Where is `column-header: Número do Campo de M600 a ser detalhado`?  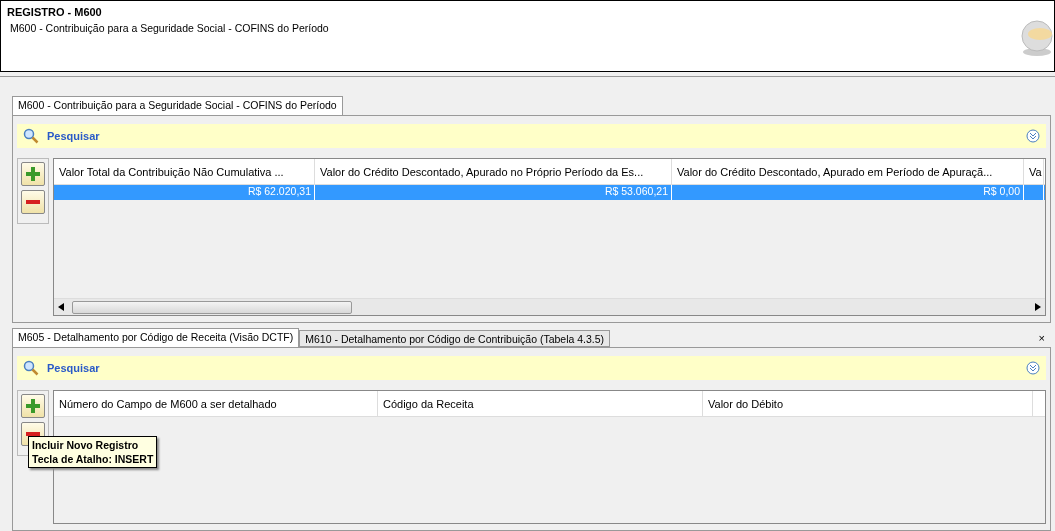
column-header: Número do Campo de M600 a ser detalhado is located at coordinates (216, 403).